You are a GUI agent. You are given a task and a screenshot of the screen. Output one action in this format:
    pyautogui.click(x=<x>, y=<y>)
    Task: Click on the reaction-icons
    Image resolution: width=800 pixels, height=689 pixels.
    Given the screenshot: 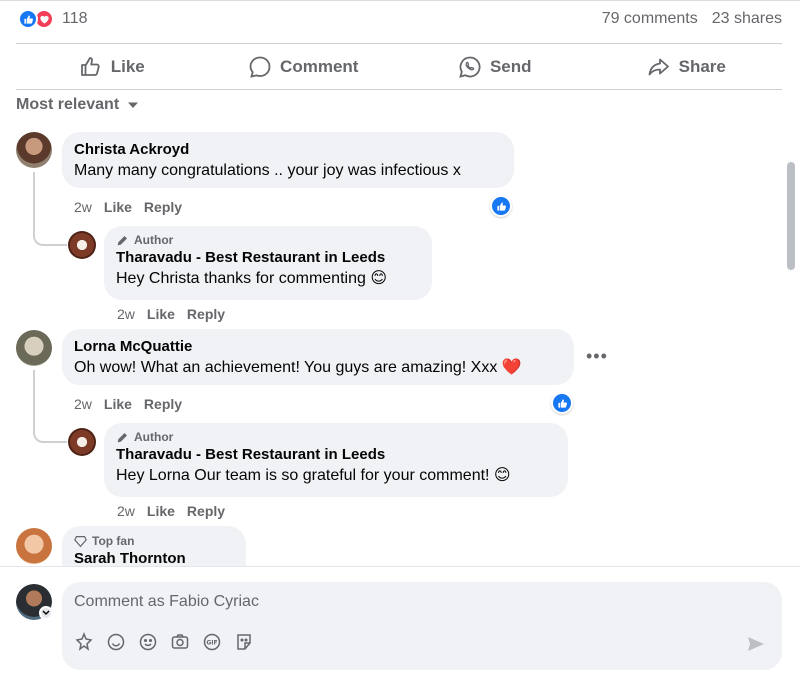 What is the action you would take?
    pyautogui.click(x=36, y=19)
    